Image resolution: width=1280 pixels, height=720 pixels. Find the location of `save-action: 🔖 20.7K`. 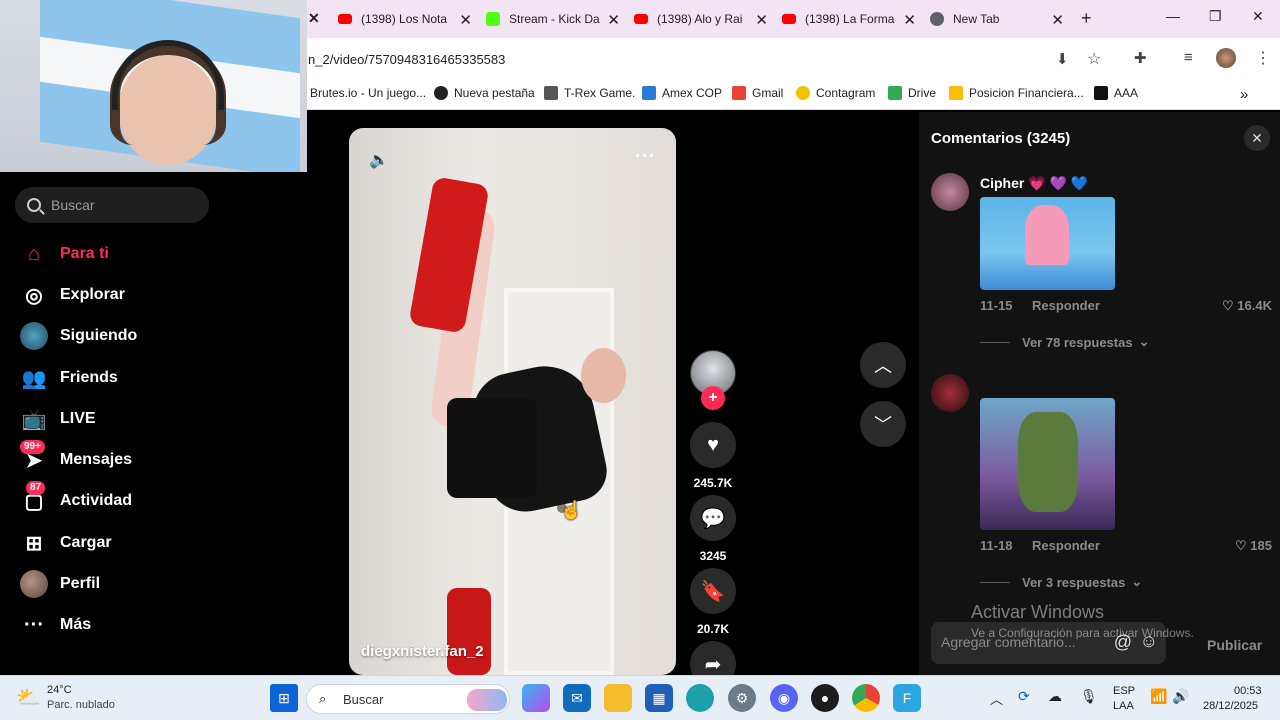

save-action: 🔖 20.7K is located at coordinates (713, 602).